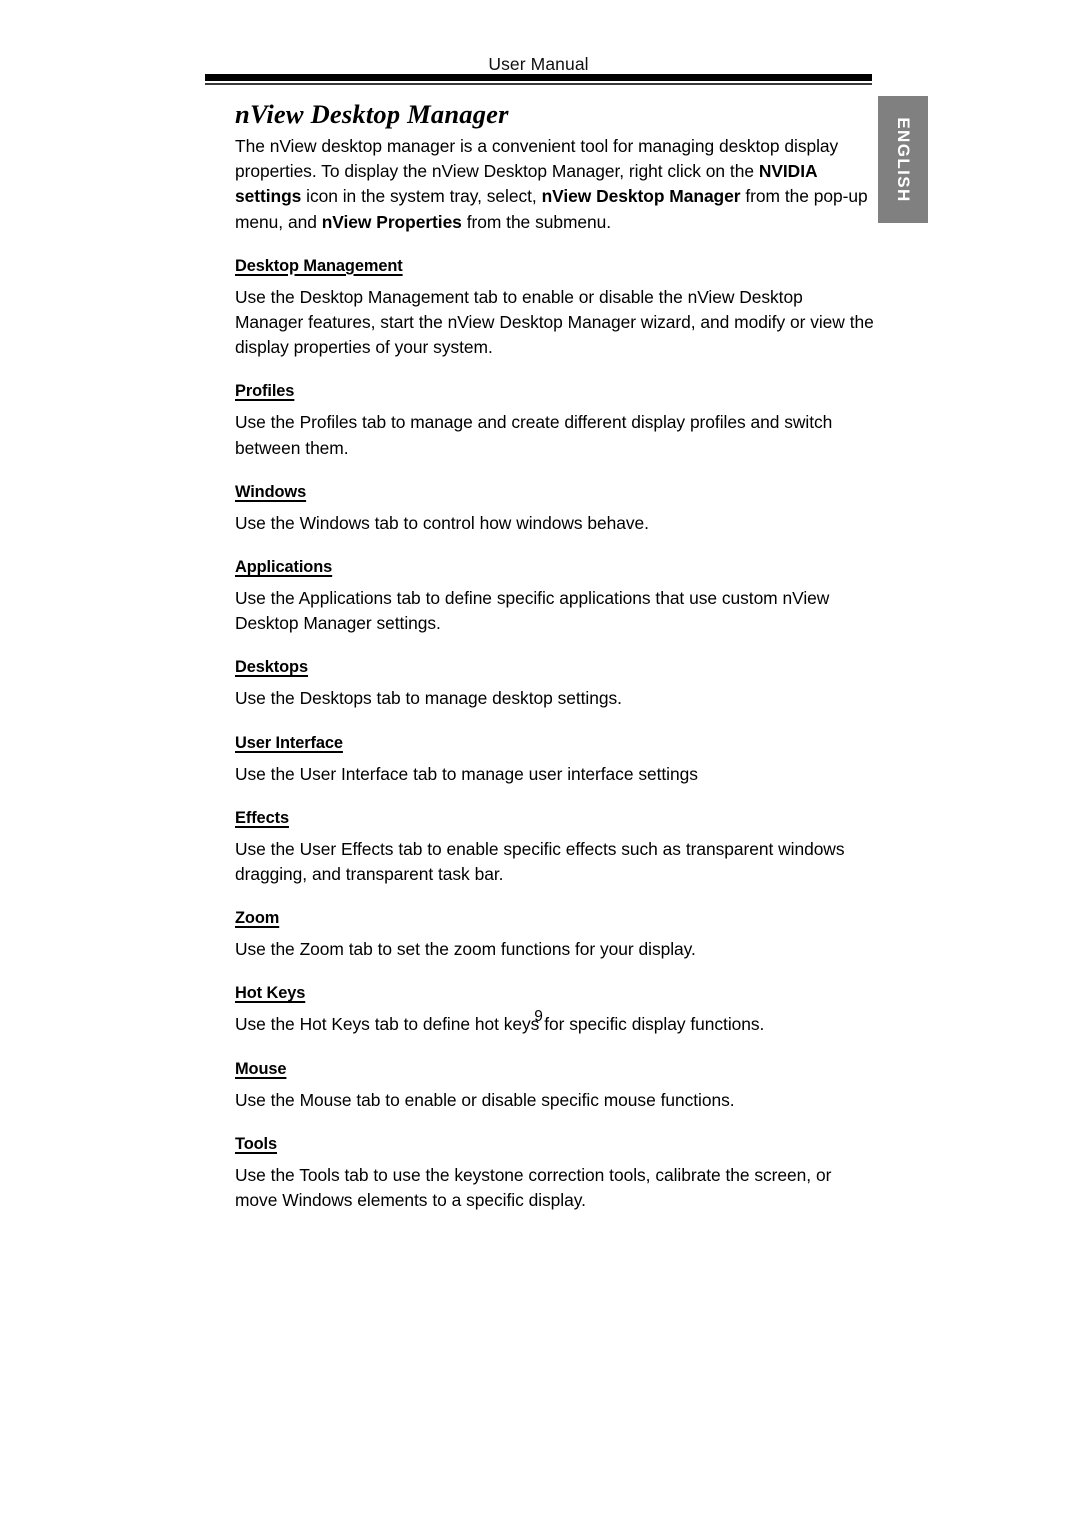 The height and width of the screenshot is (1528, 1080). What do you see at coordinates (372, 114) in the screenshot?
I see `page-title: nView Desktop Manager` at bounding box center [372, 114].